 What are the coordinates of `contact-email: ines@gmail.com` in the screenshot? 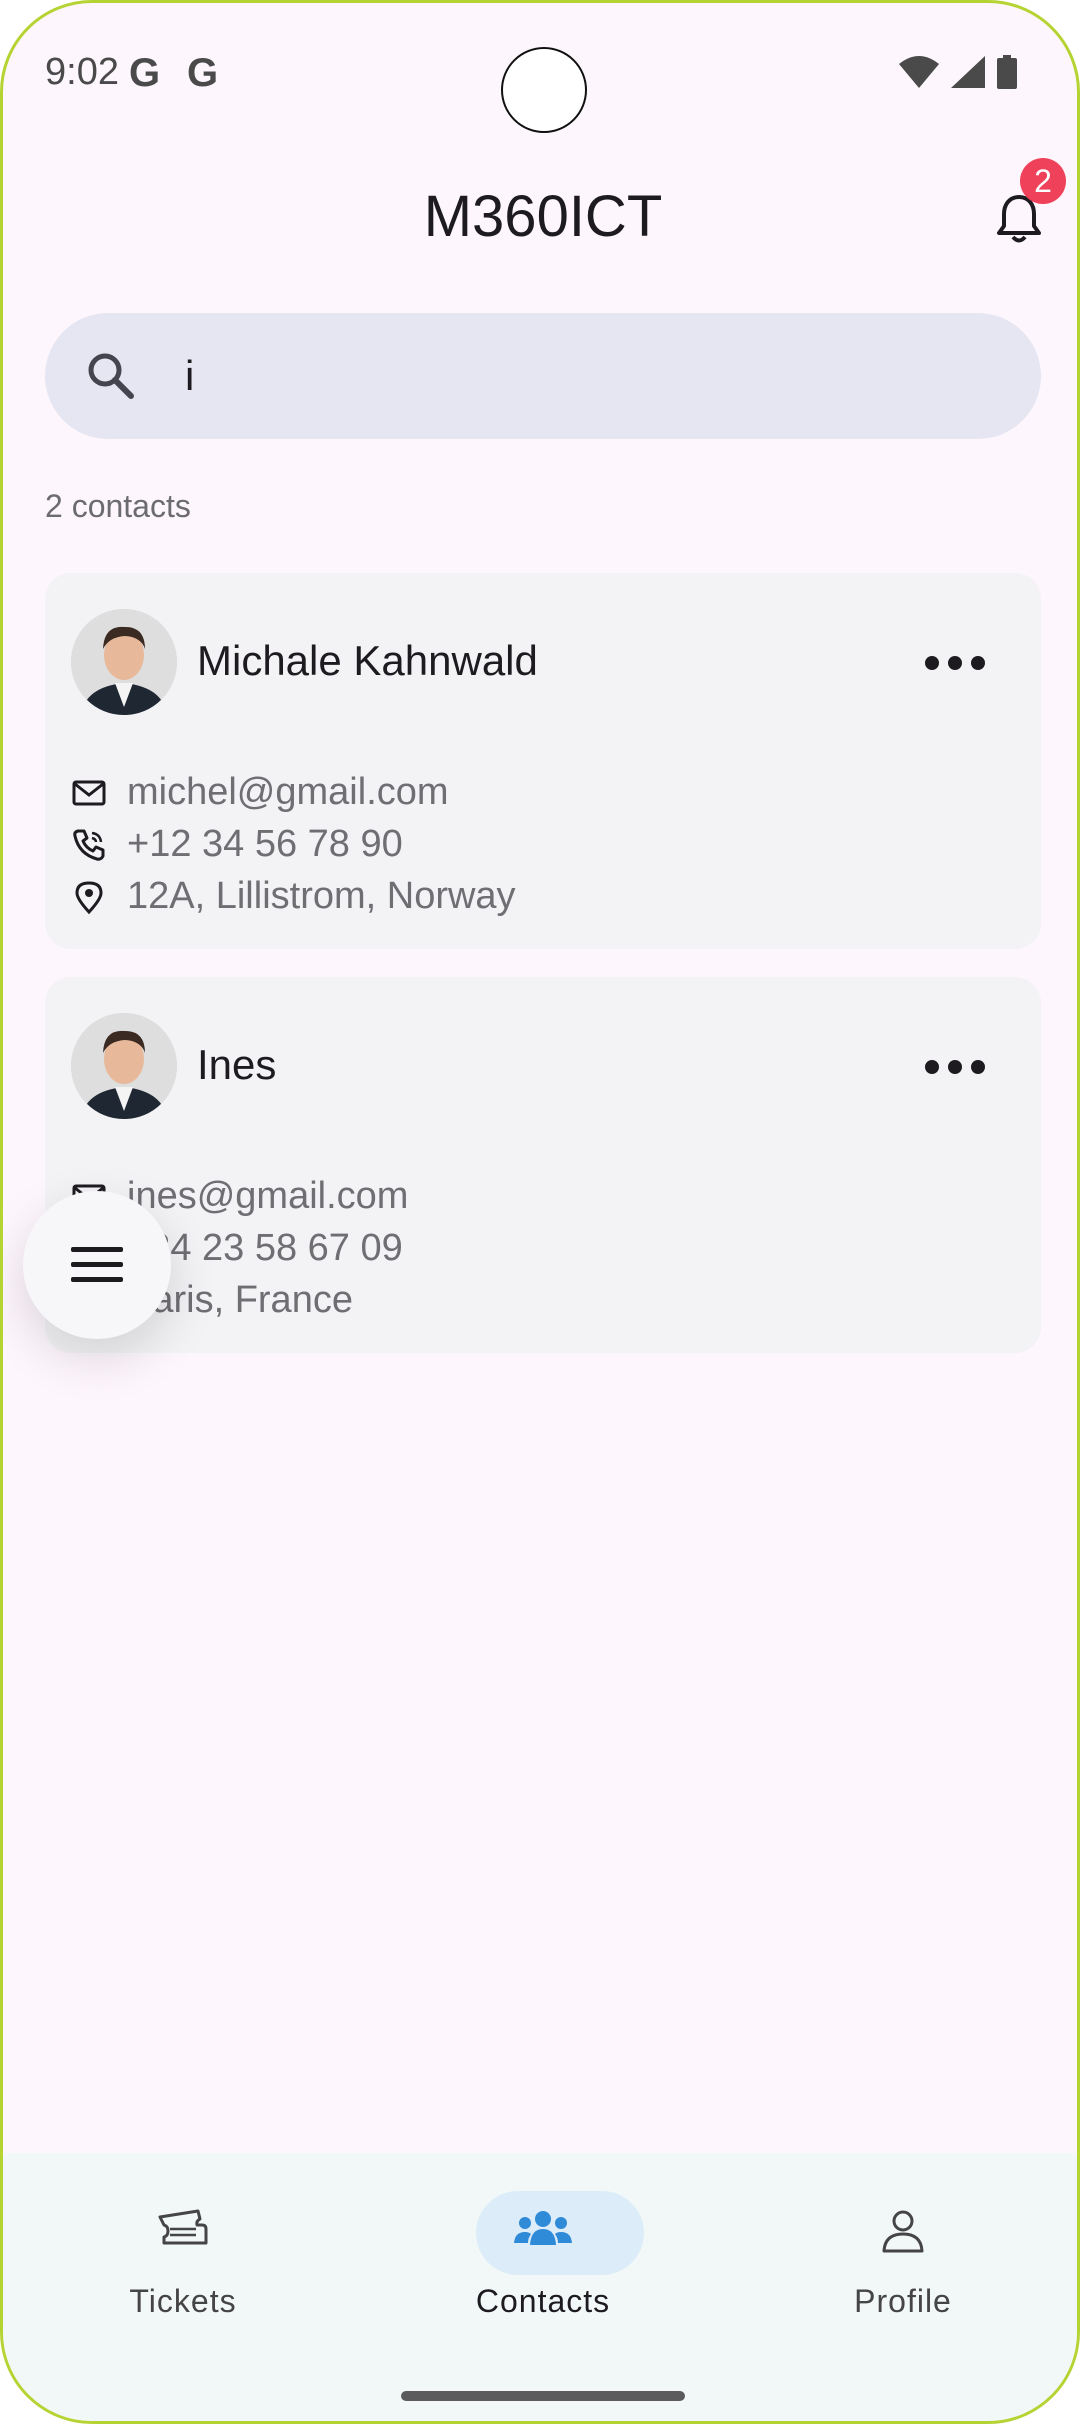 It's located at (268, 1196).